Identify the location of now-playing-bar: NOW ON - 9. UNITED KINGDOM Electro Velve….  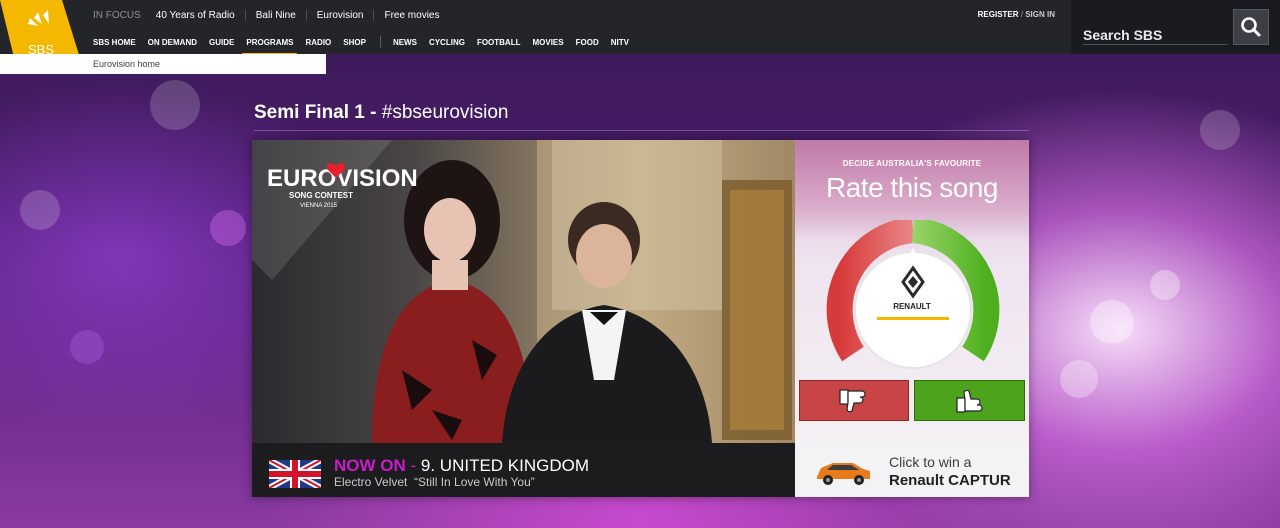
(523, 470).